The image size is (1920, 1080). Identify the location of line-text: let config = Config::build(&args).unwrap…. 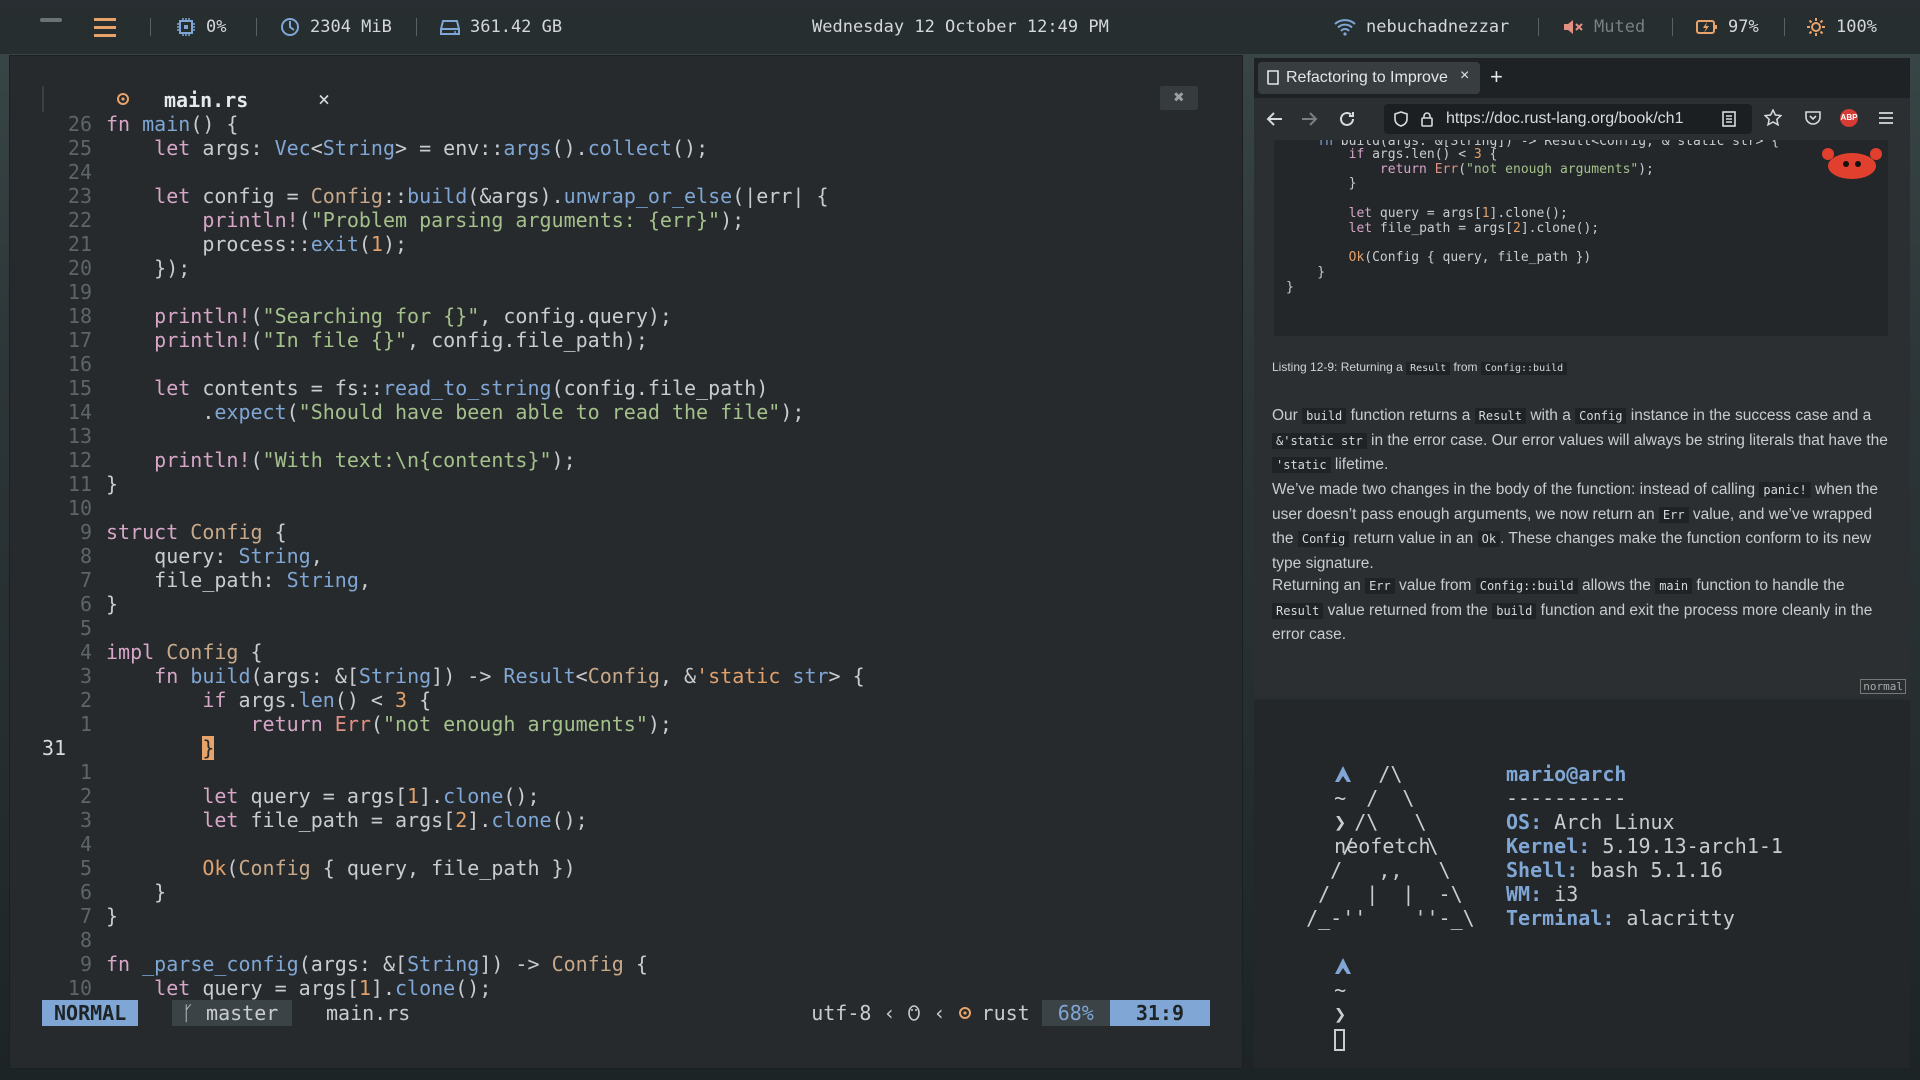
(491, 196).